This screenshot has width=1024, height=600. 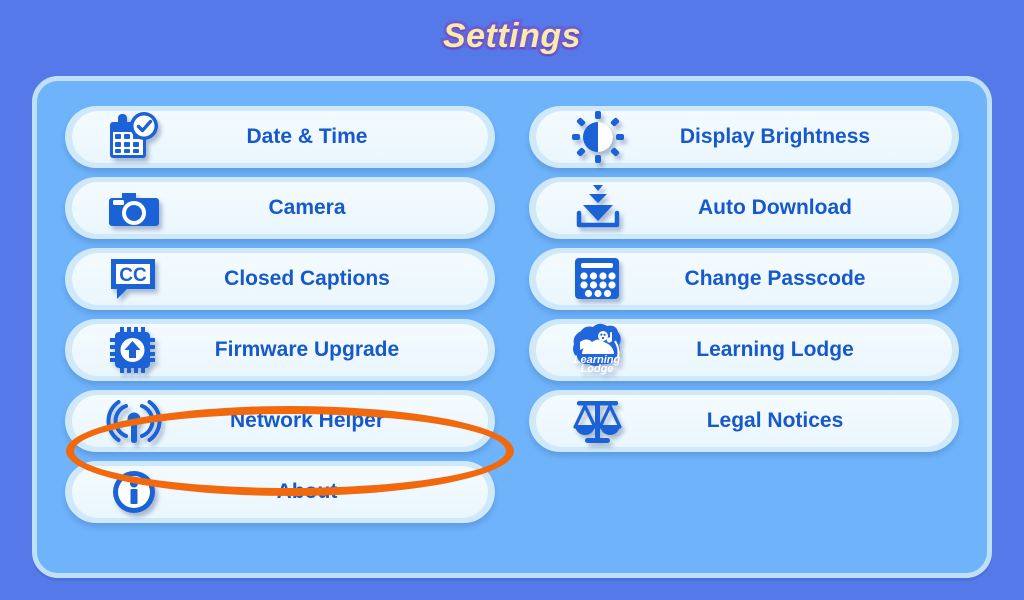 I want to click on balance-scale-icon, so click(x=598, y=421).